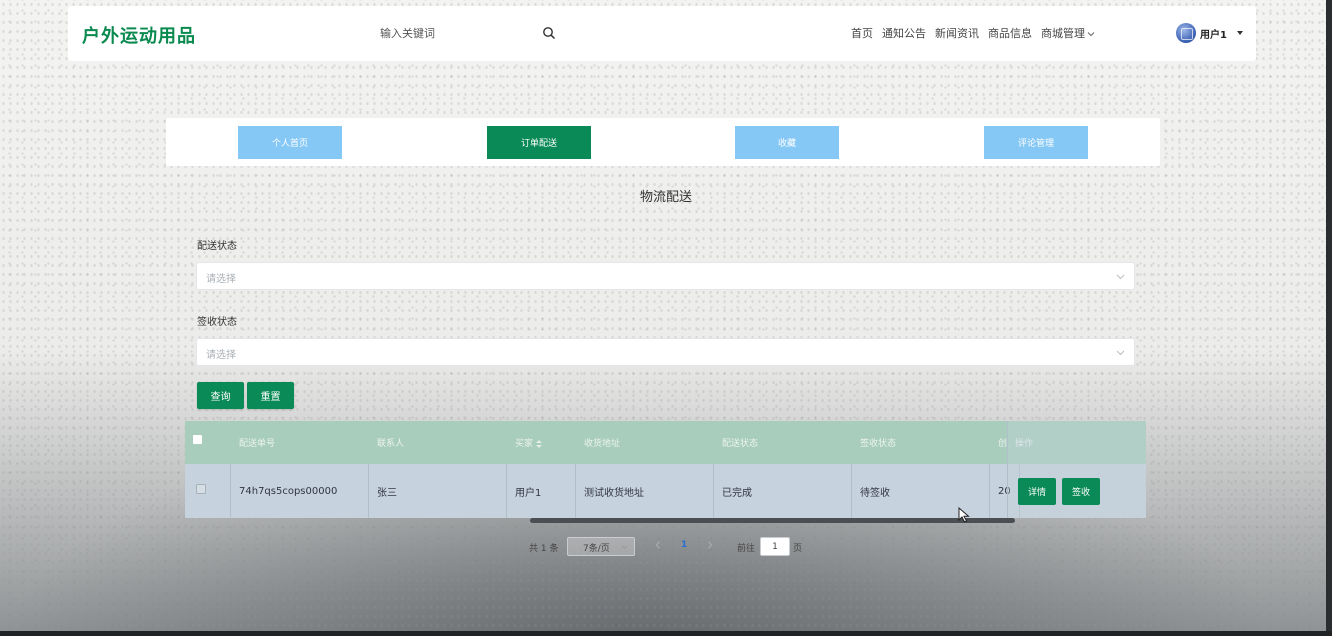 This screenshot has height=636, width=1332. What do you see at coordinates (1037, 491) in the screenshot?
I see `detail-button: 详情` at bounding box center [1037, 491].